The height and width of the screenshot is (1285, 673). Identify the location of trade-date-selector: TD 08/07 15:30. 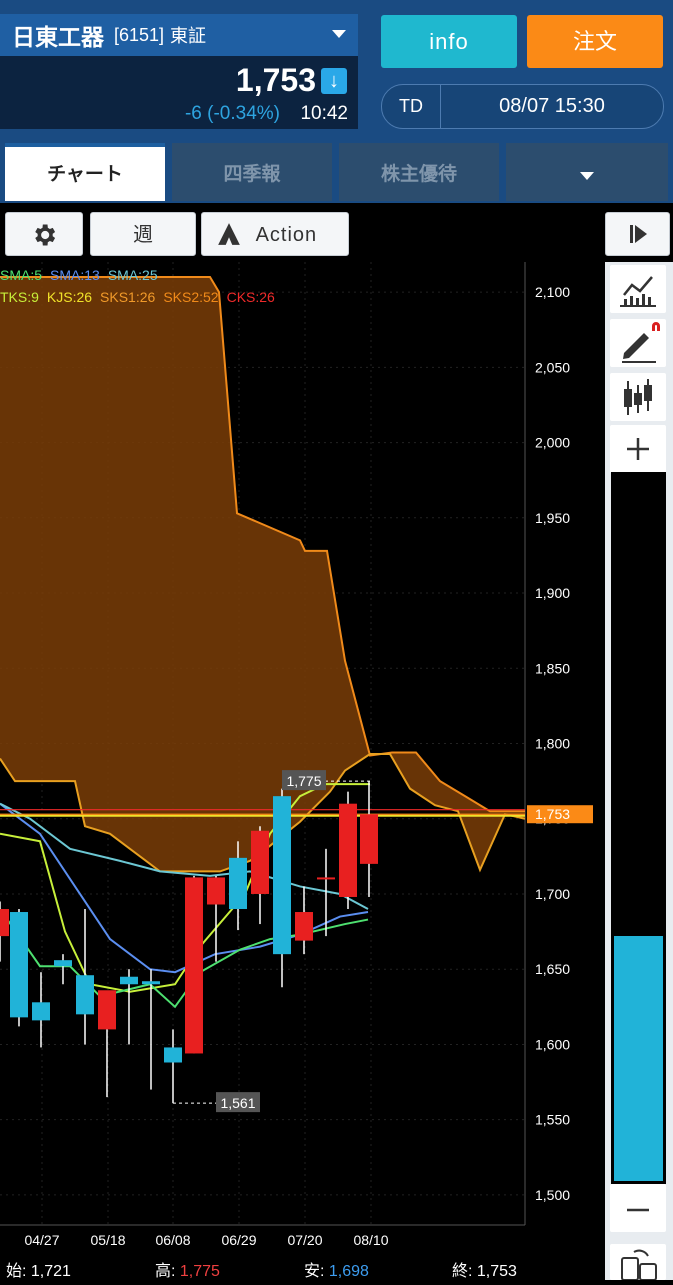
(522, 106).